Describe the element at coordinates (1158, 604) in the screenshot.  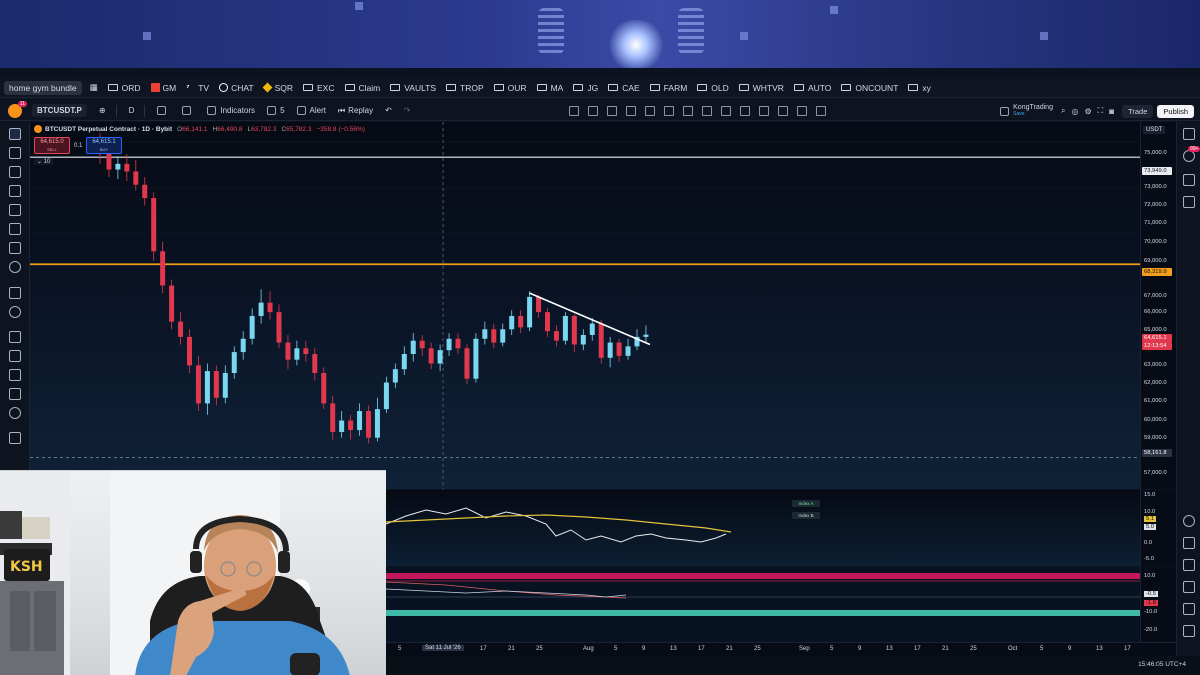
I see `indicator-2-scale: 10.0 -0.5 -1.8 -10.0 -20.0` at that location.